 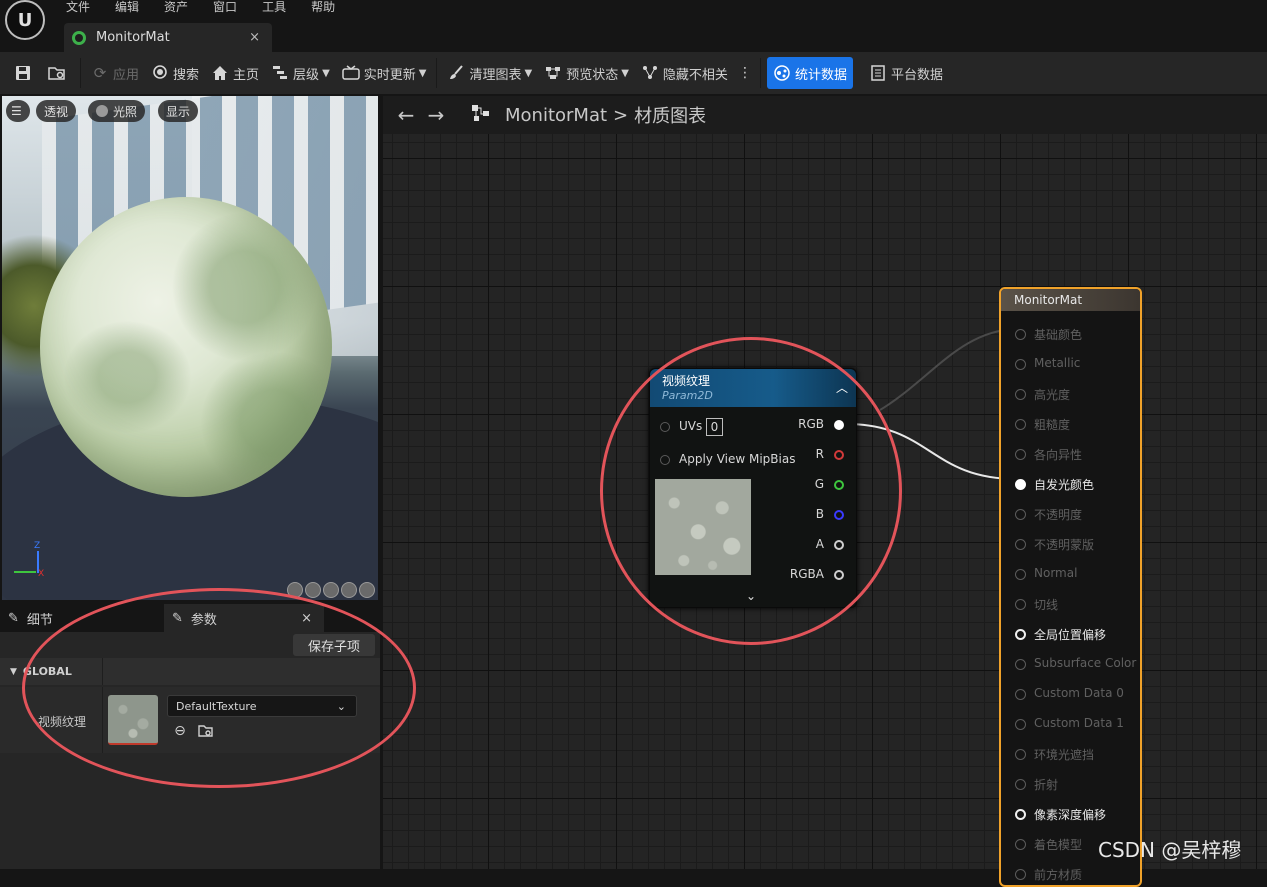 I want to click on tab-close-icon: ×, so click(x=254, y=37).